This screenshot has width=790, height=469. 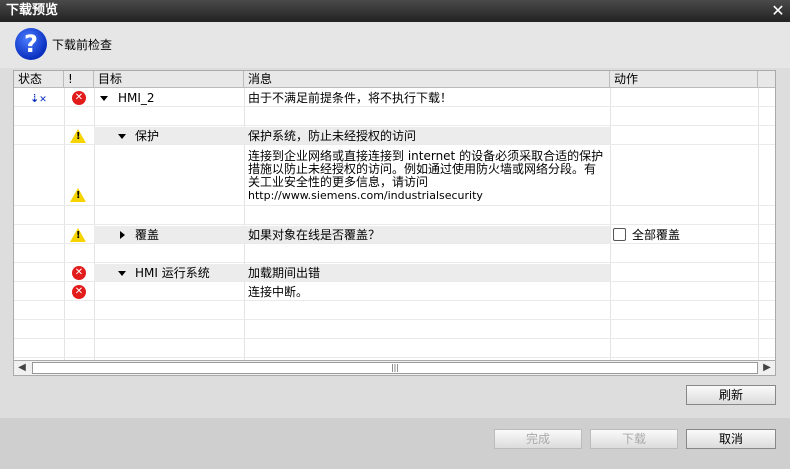 What do you see at coordinates (656, 235) in the screenshot?
I see `overwrite-all-label: 全部覆盖` at bounding box center [656, 235].